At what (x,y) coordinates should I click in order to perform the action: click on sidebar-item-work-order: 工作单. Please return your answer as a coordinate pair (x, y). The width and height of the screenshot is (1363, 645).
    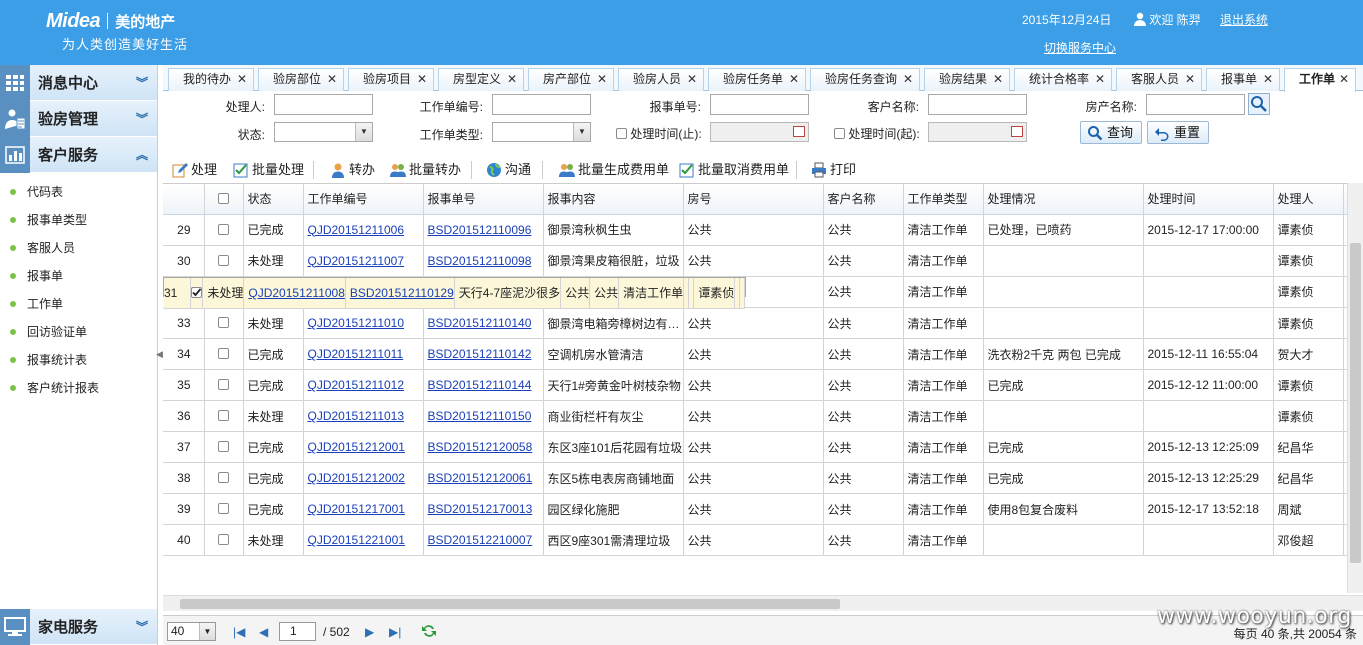
    Looking at the image, I should click on (78, 304).